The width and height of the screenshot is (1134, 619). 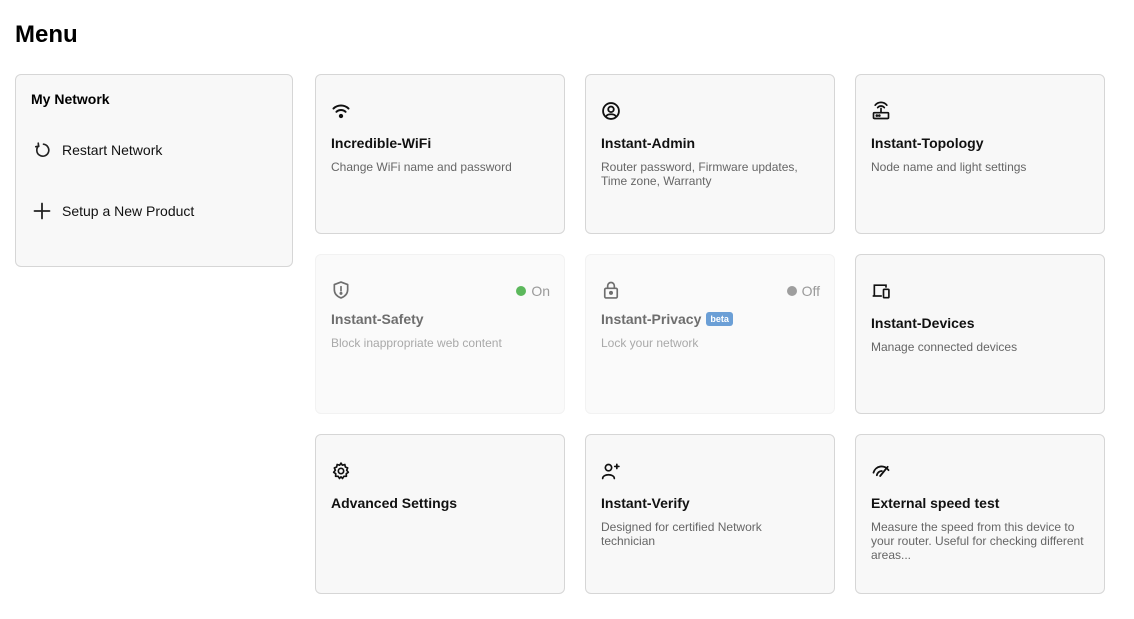 I want to click on speedometer-icon, so click(x=881, y=471).